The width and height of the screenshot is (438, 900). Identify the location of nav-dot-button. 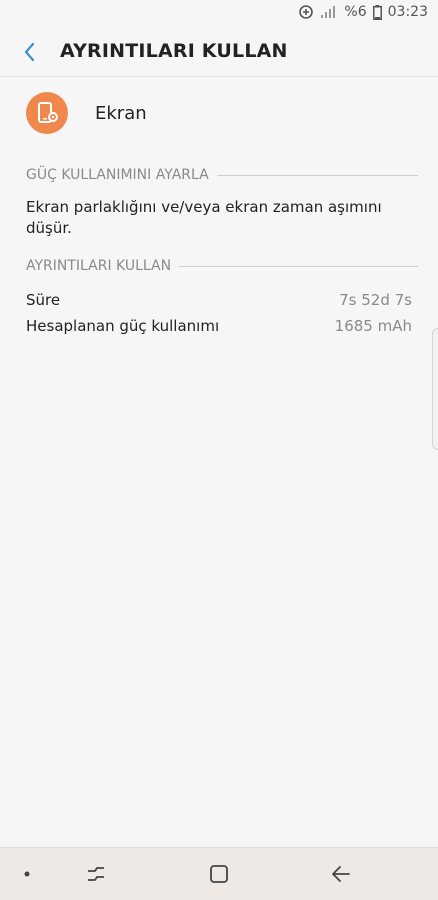
(29, 874).